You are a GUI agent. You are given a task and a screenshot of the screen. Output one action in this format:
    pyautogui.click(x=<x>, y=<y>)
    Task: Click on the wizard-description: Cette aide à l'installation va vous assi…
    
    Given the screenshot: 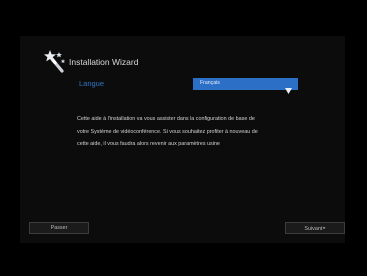 What is the action you would take?
    pyautogui.click(x=200, y=132)
    